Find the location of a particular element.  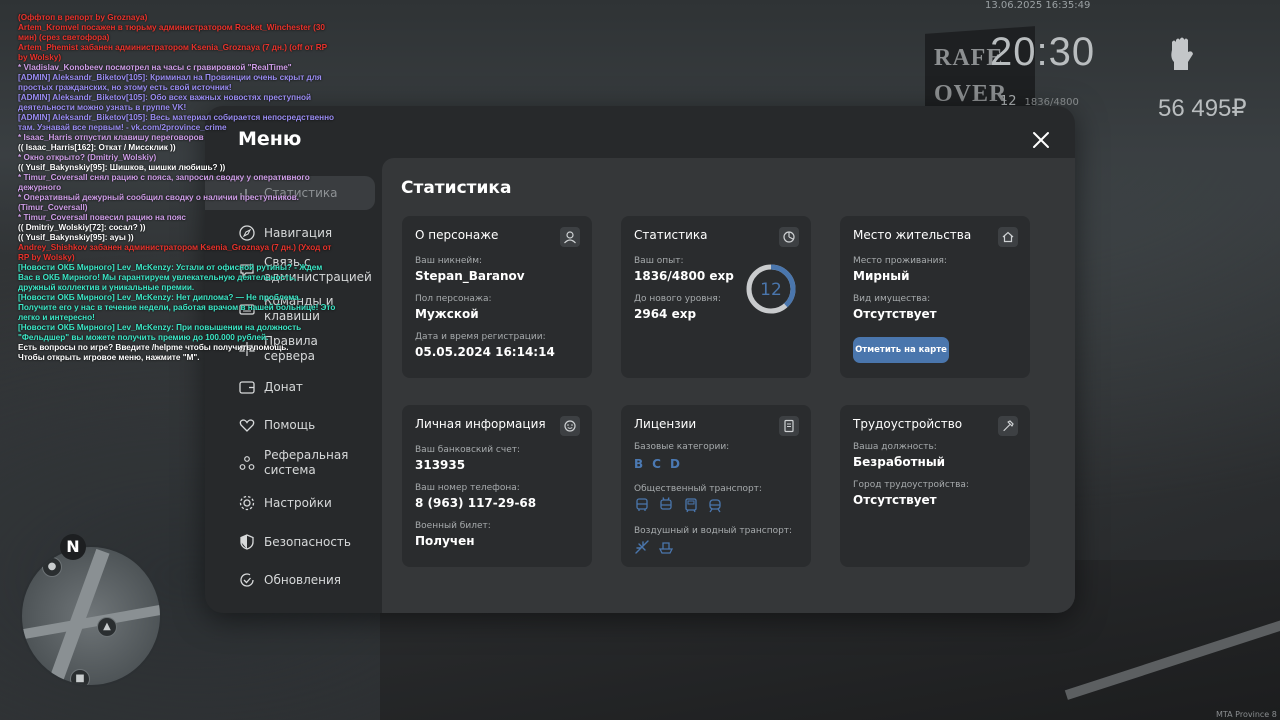

user-icon is located at coordinates (570, 237).